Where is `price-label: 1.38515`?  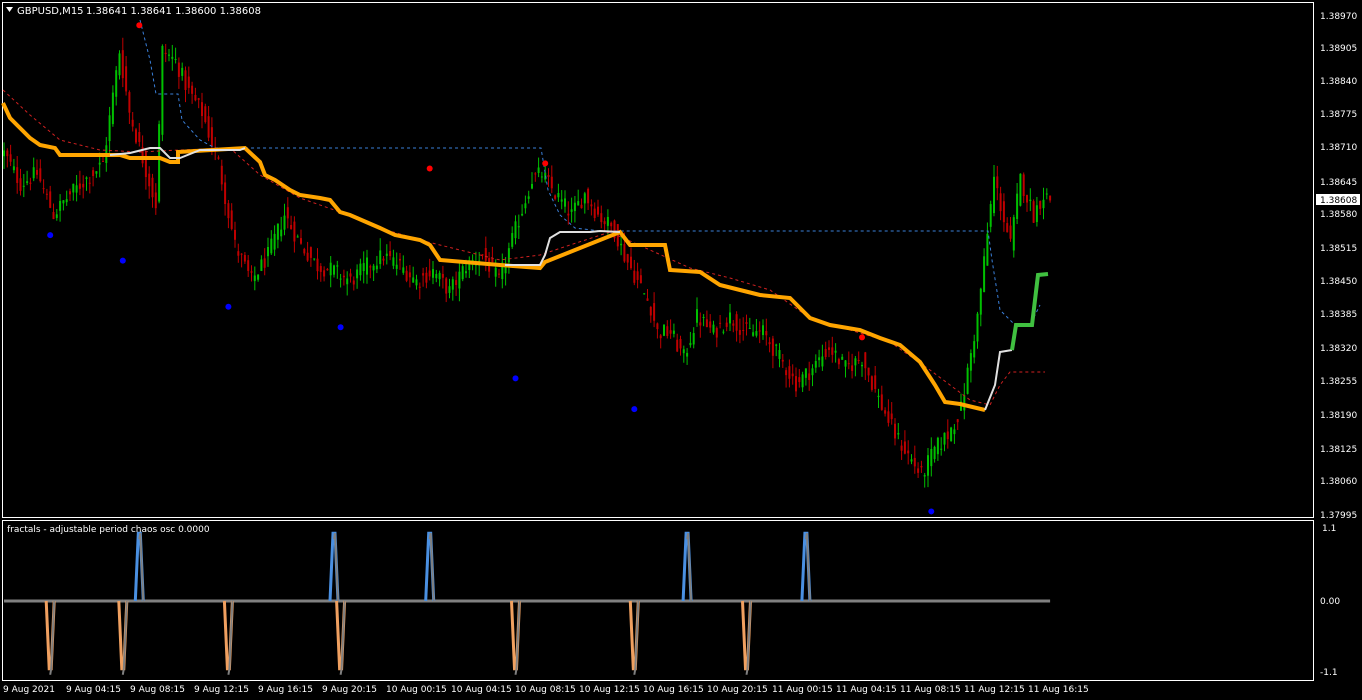 price-label: 1.38515 is located at coordinates (1338, 249).